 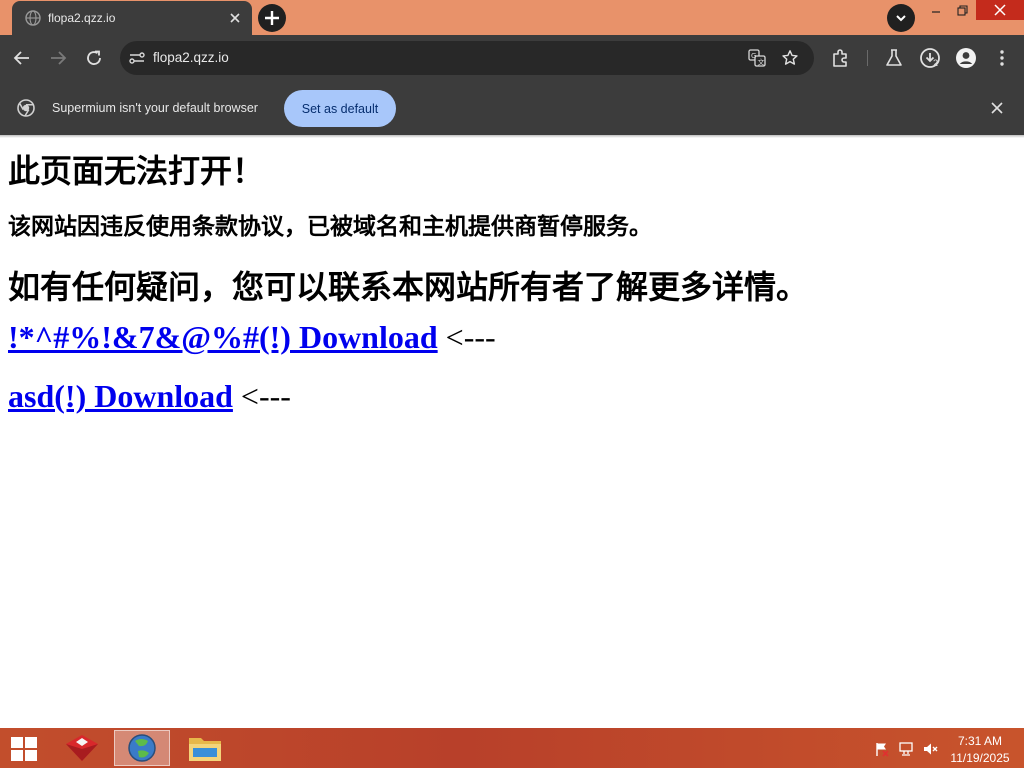 I want to click on arrow-suffix-1: <---, so click(x=466, y=337).